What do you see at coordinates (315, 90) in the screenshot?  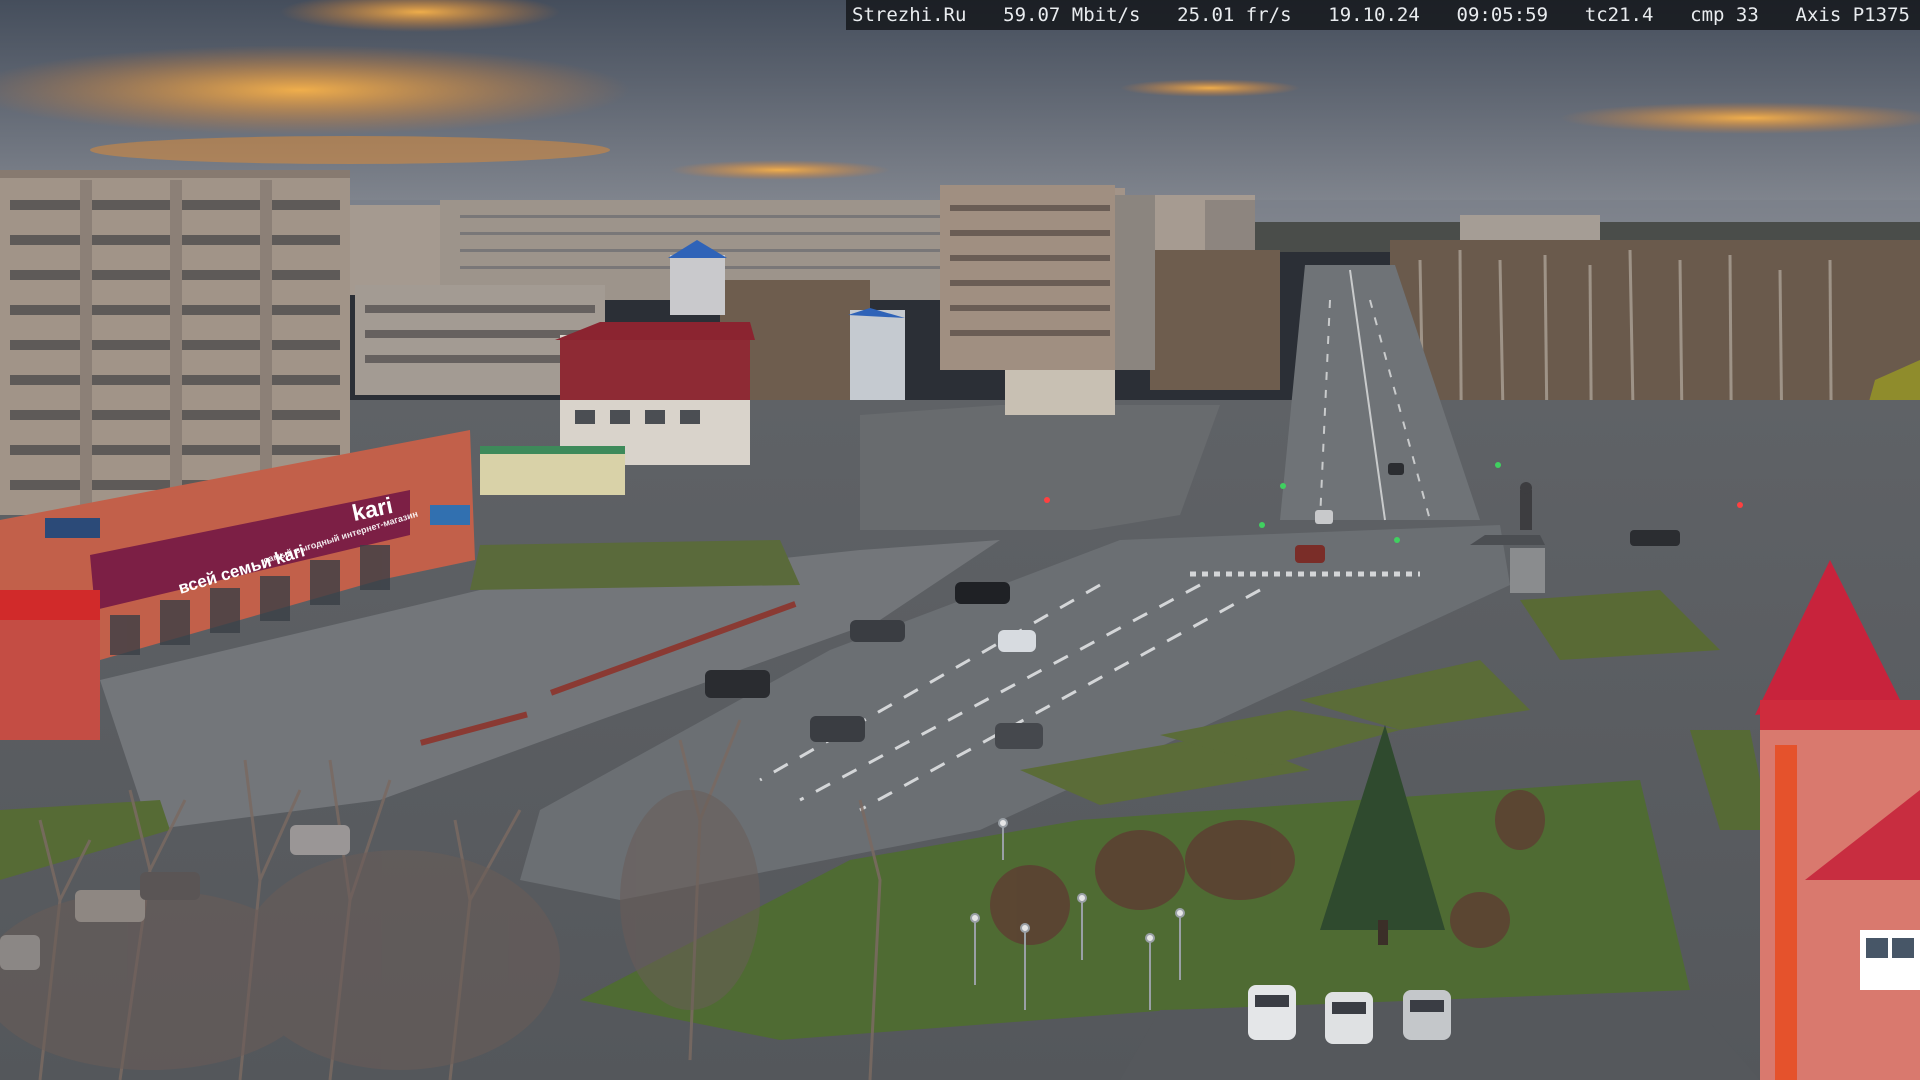 I see `sunset-glow-left` at bounding box center [315, 90].